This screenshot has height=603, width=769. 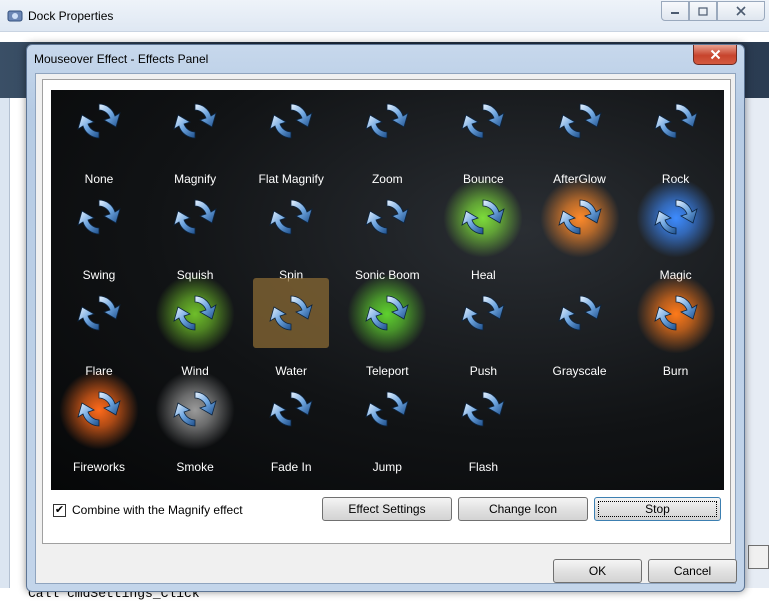 I want to click on effect-label: Jump, so click(x=387, y=467).